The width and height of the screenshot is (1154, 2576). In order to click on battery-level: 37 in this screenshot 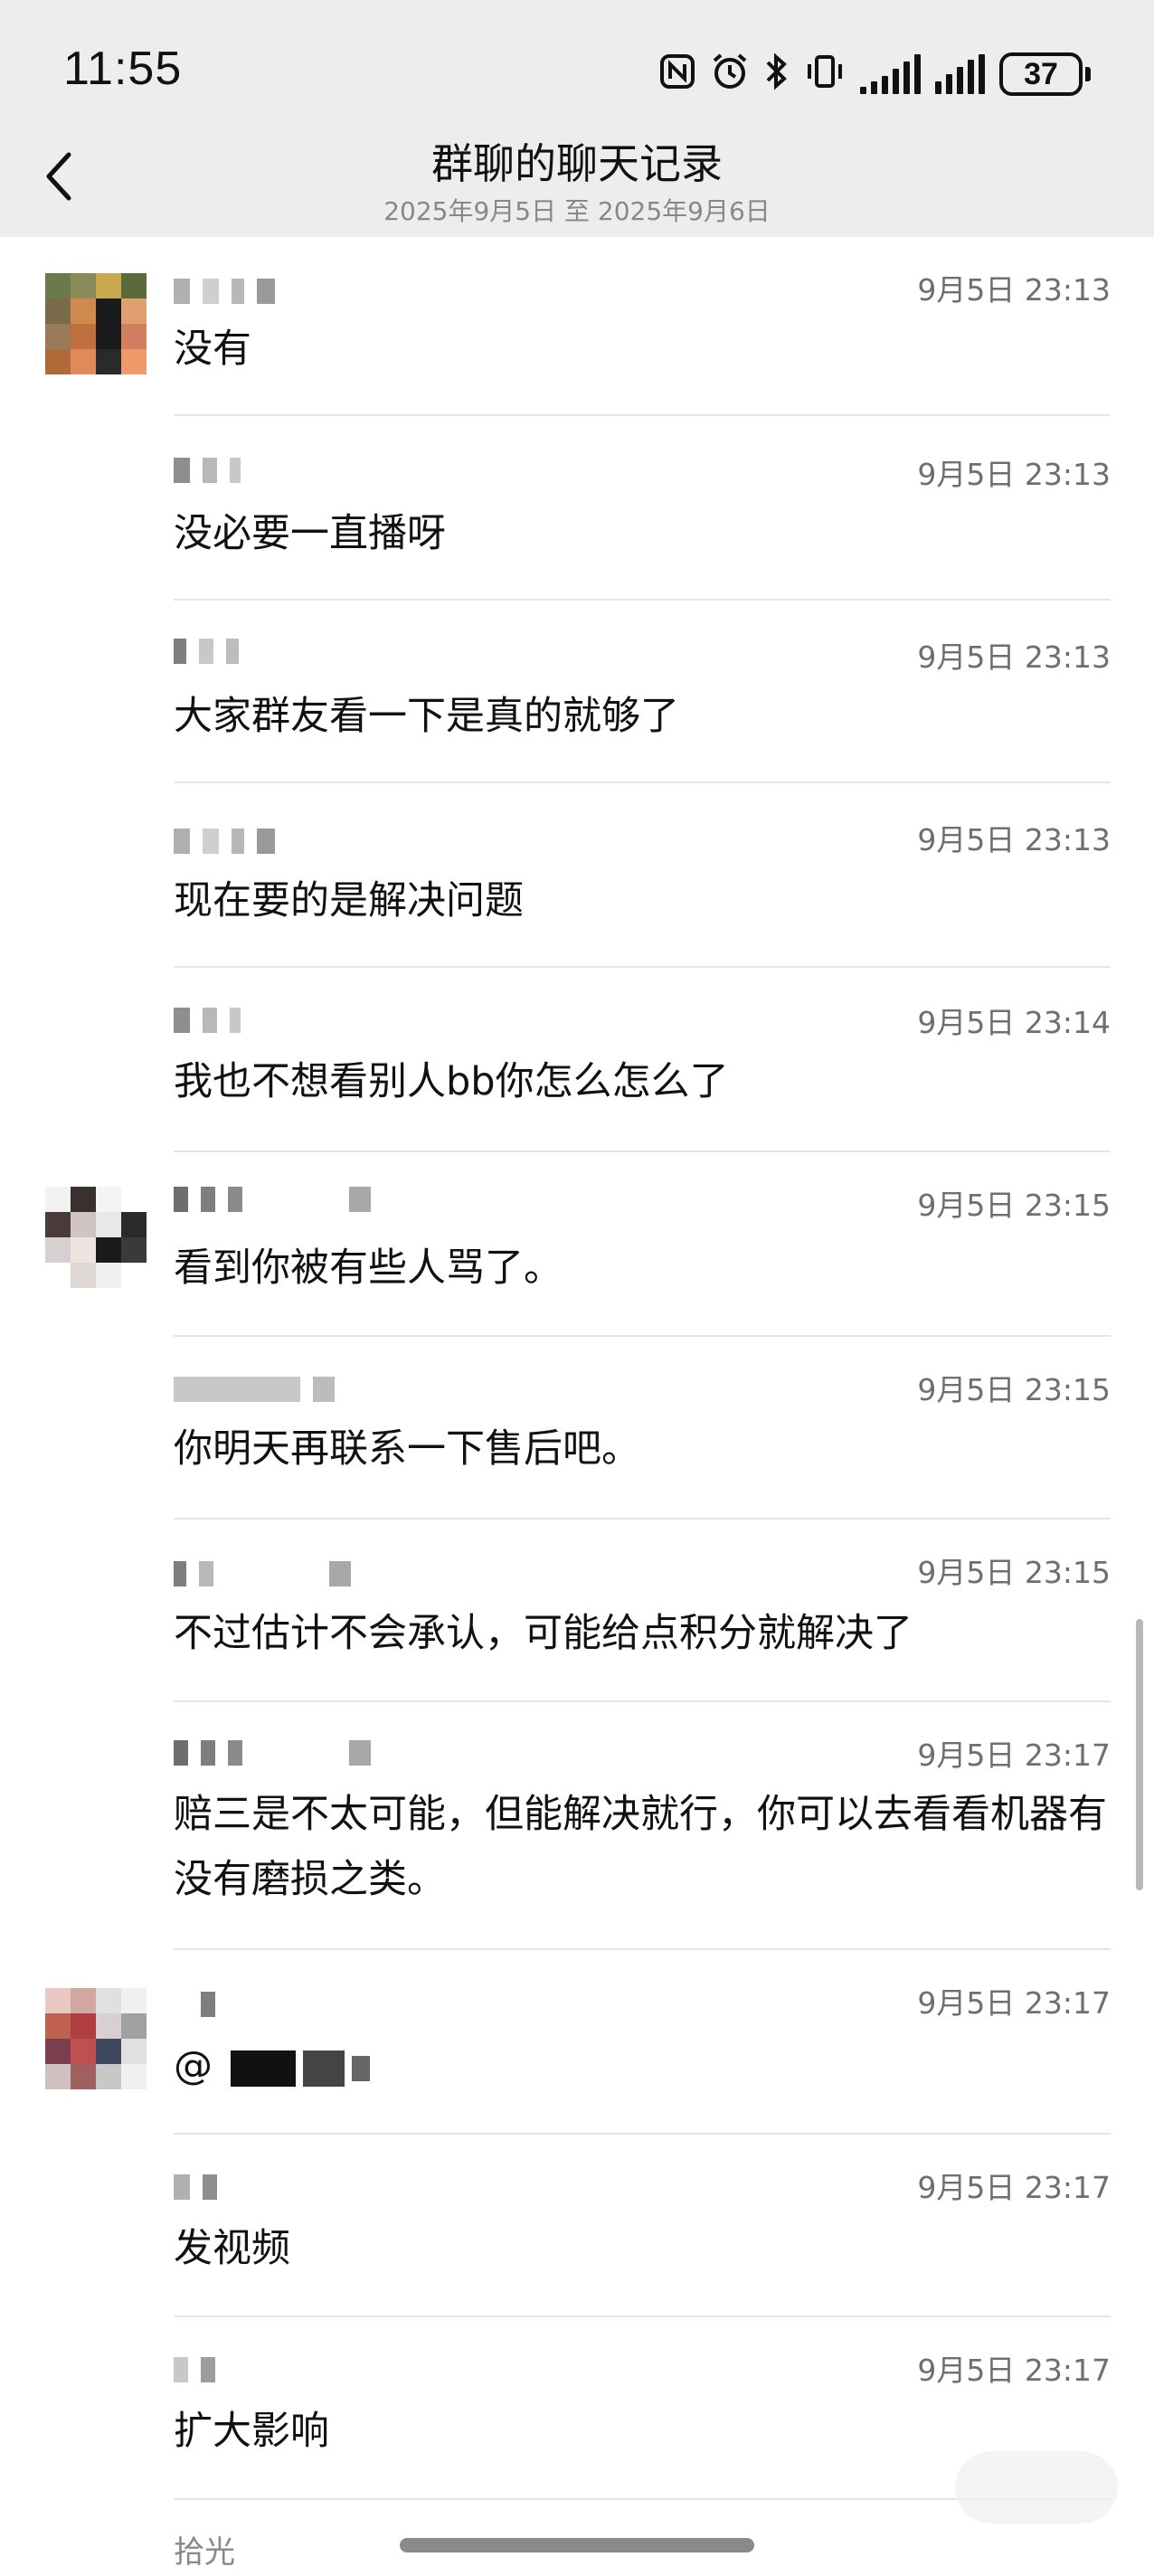, I will do `click(1041, 74)`.